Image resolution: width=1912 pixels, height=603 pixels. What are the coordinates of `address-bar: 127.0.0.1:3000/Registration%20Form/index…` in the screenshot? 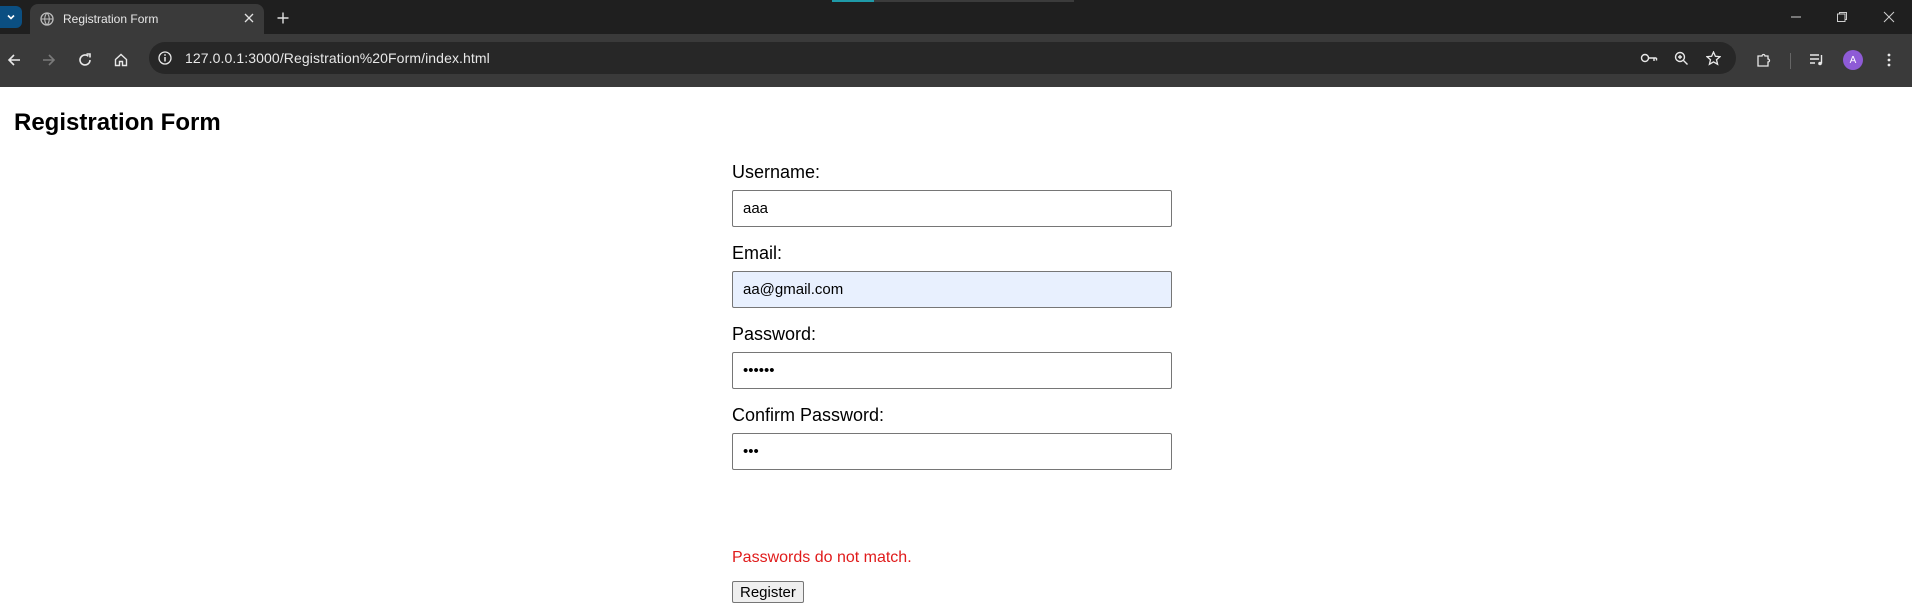 It's located at (942, 58).